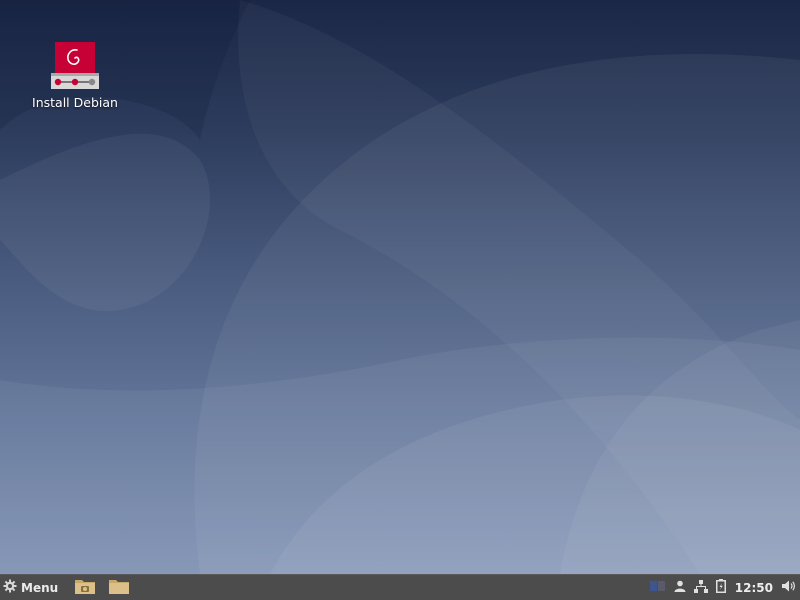  I want to click on user-applet, so click(680, 587).